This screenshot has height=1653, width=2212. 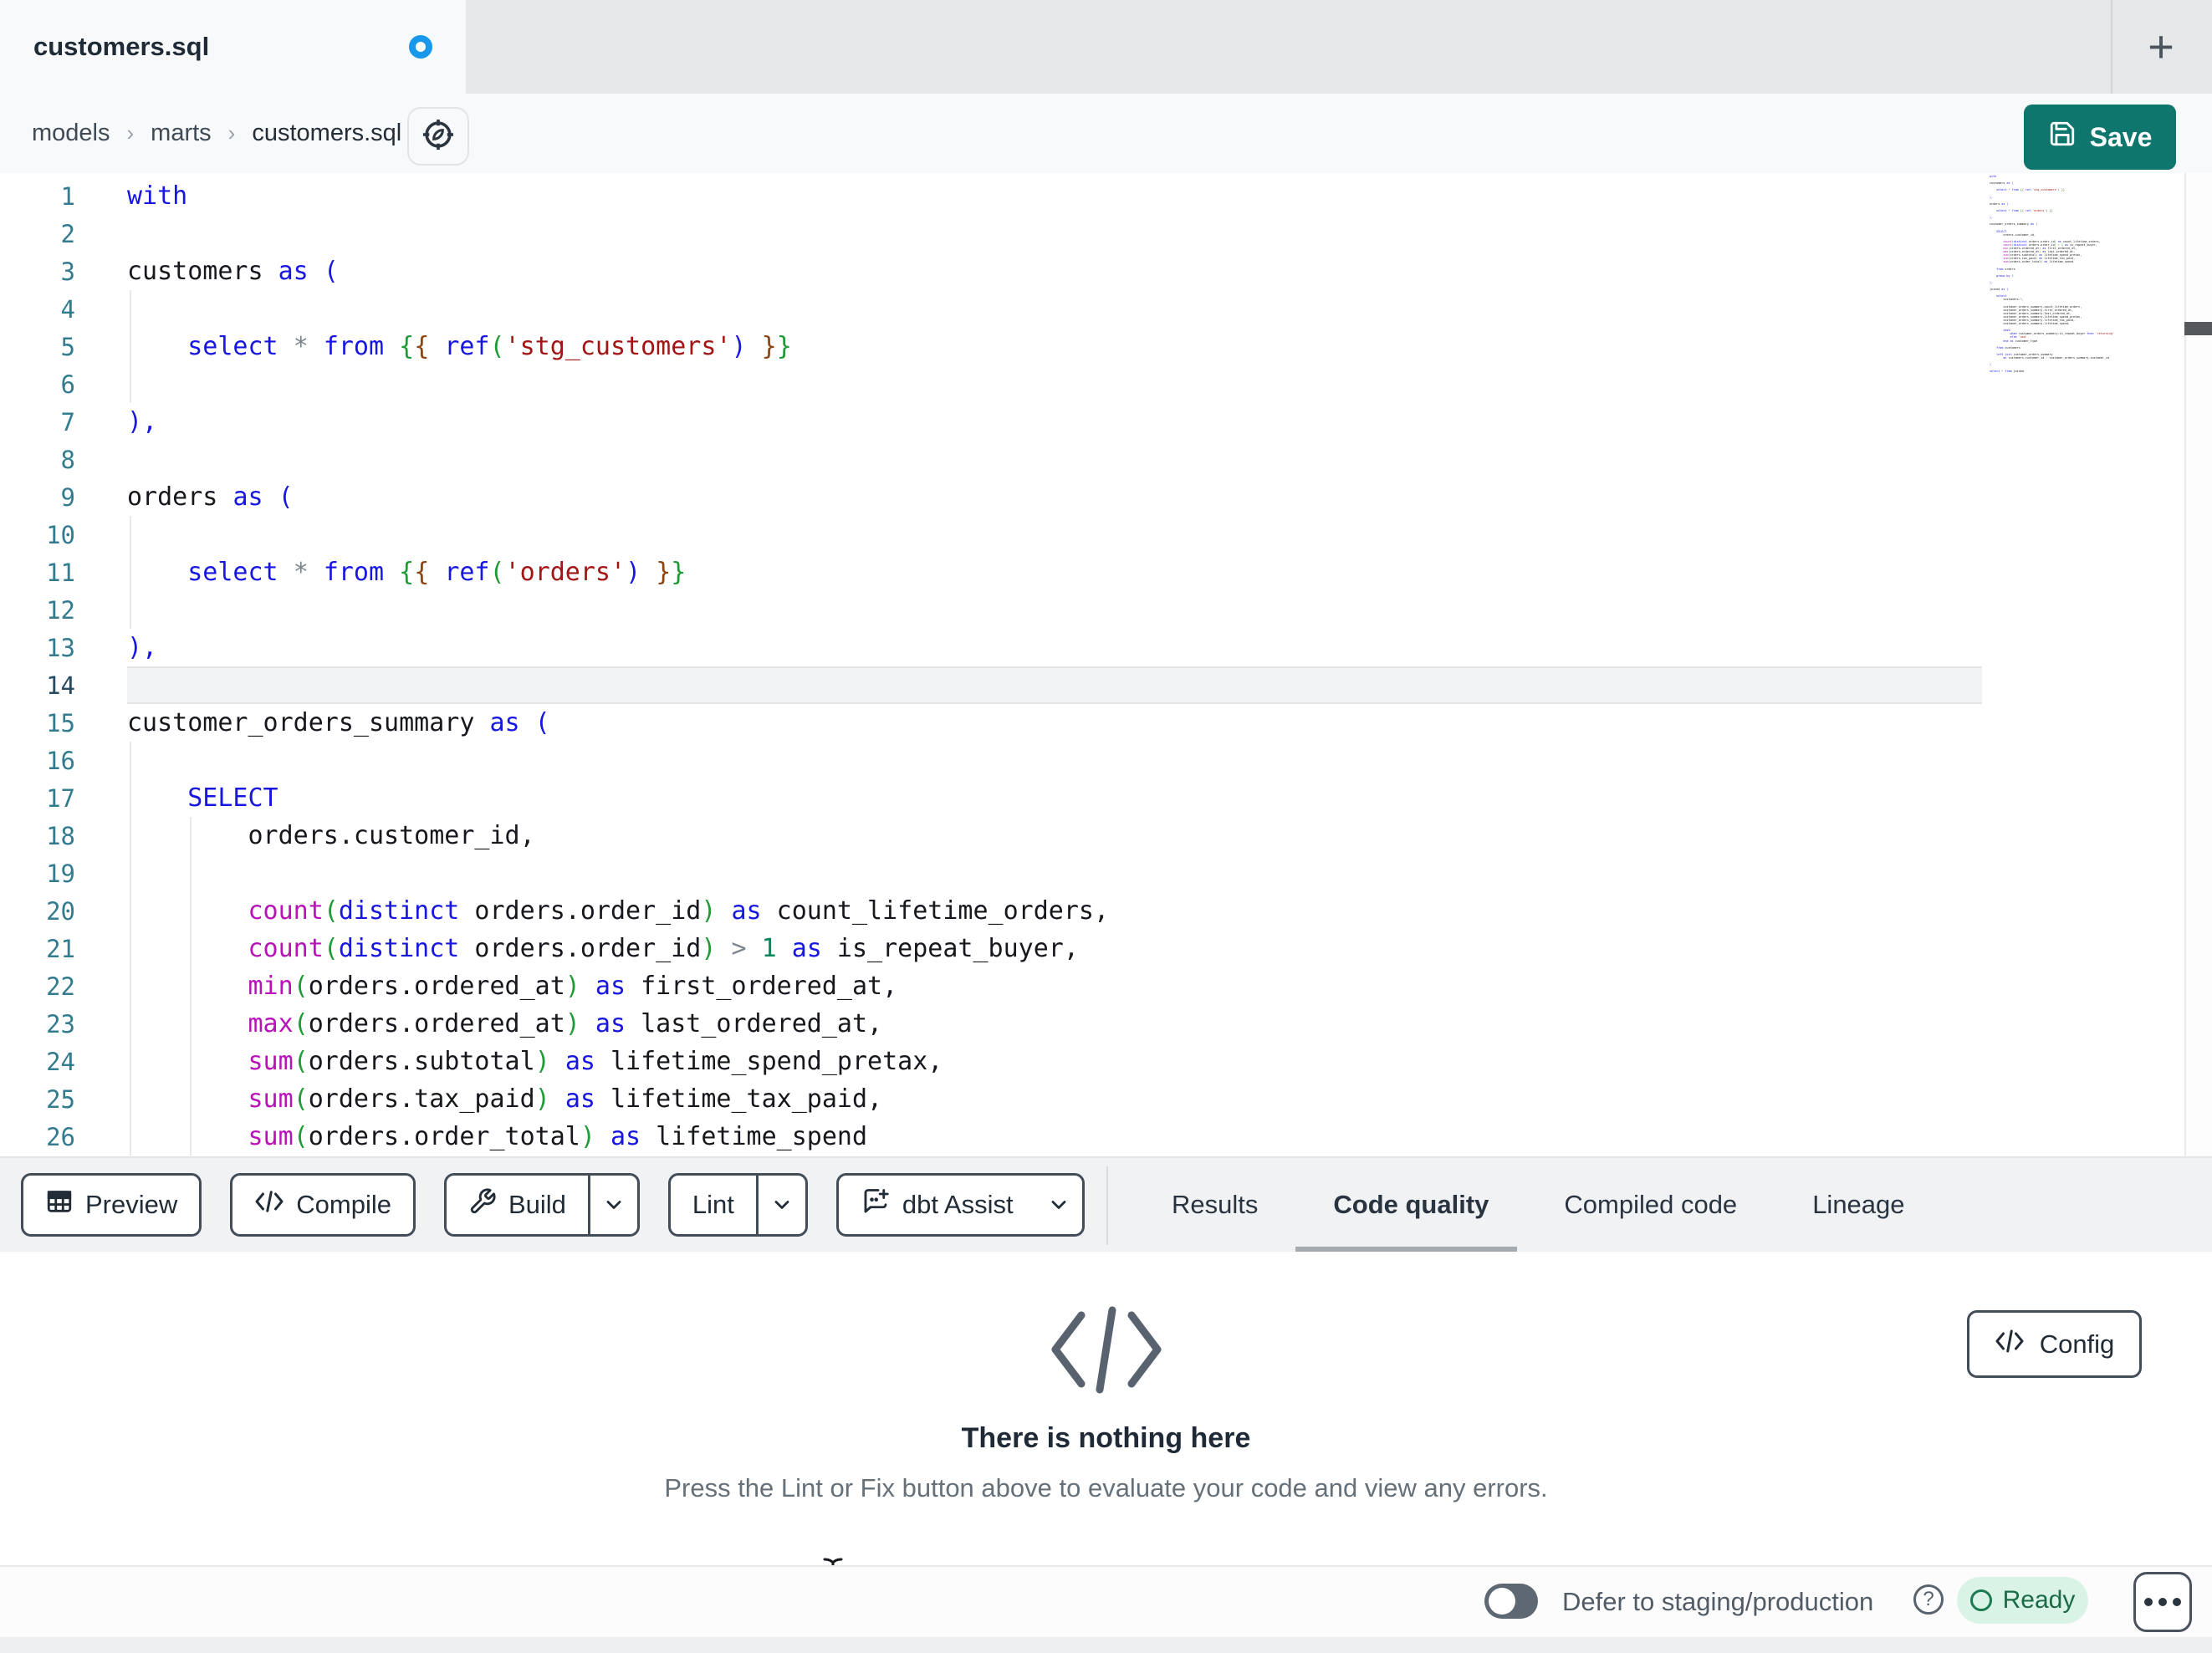 I want to click on build-button: Build, so click(x=541, y=1205).